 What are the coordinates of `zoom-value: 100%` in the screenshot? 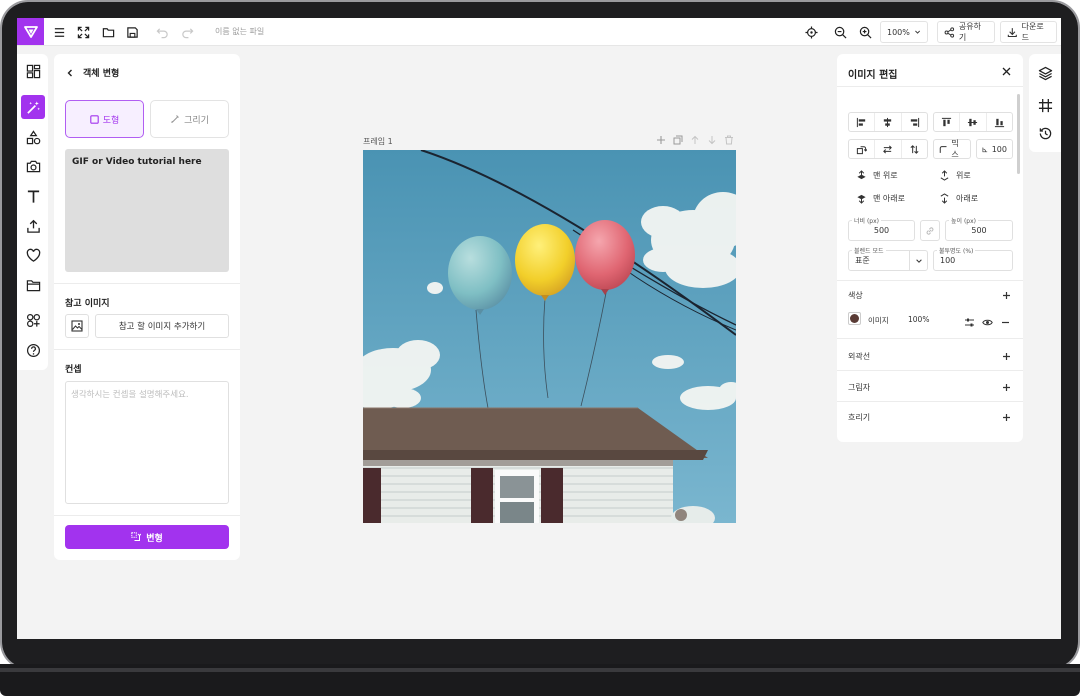 It's located at (898, 32).